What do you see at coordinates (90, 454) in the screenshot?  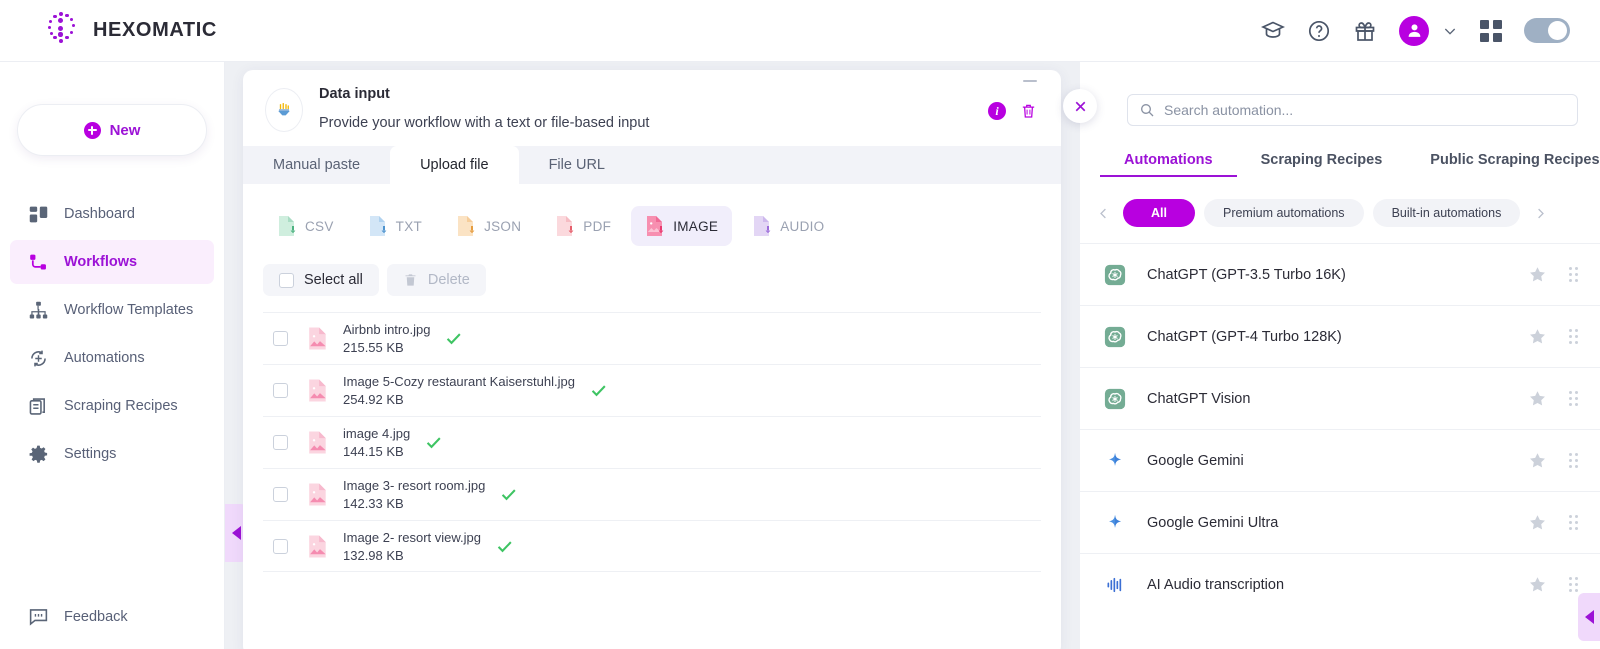 I see `sidebar-item-label: Settings` at bounding box center [90, 454].